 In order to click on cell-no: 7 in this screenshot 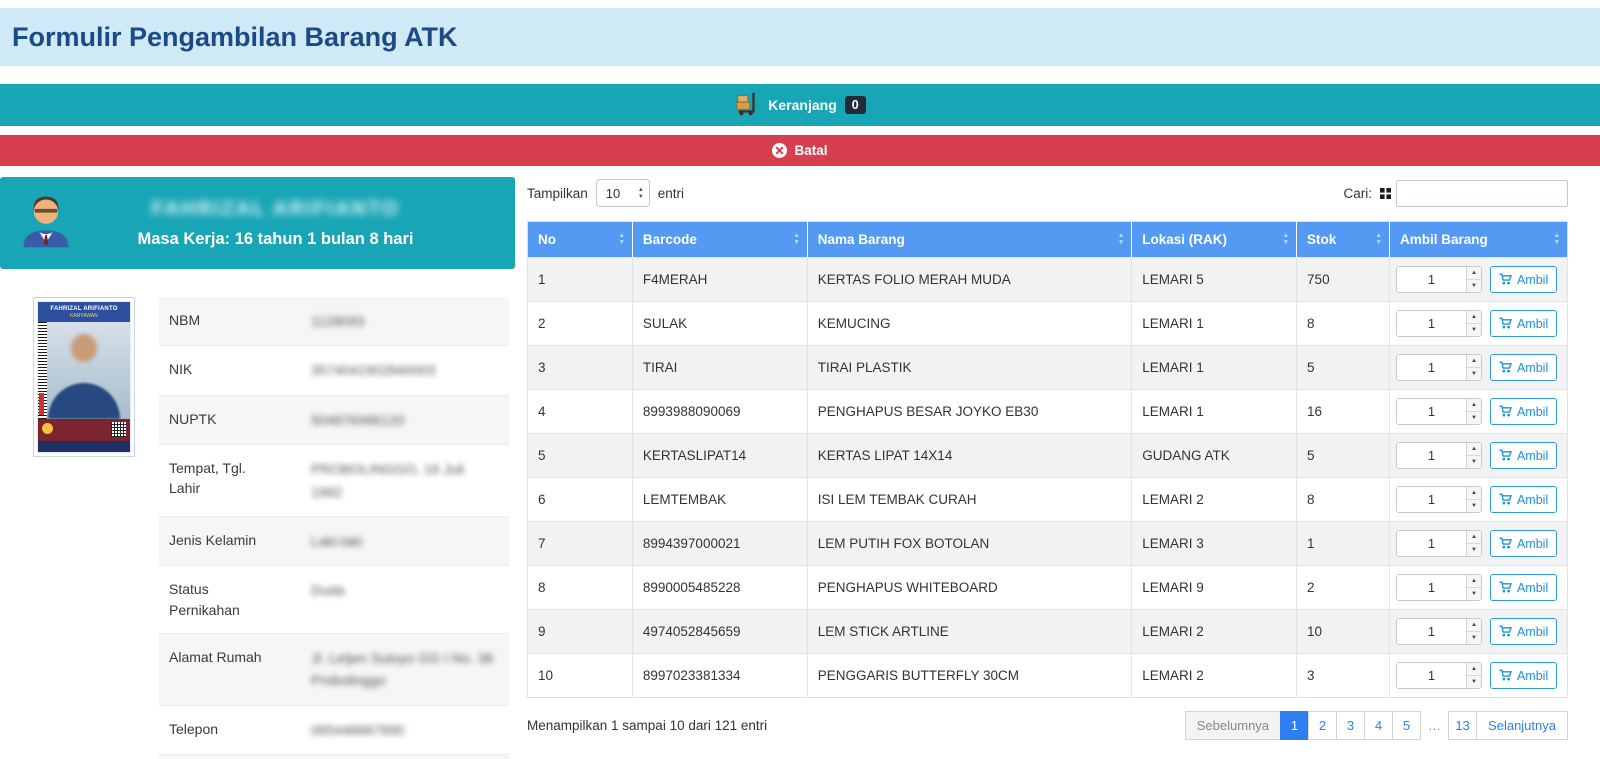, I will do `click(580, 543)`.